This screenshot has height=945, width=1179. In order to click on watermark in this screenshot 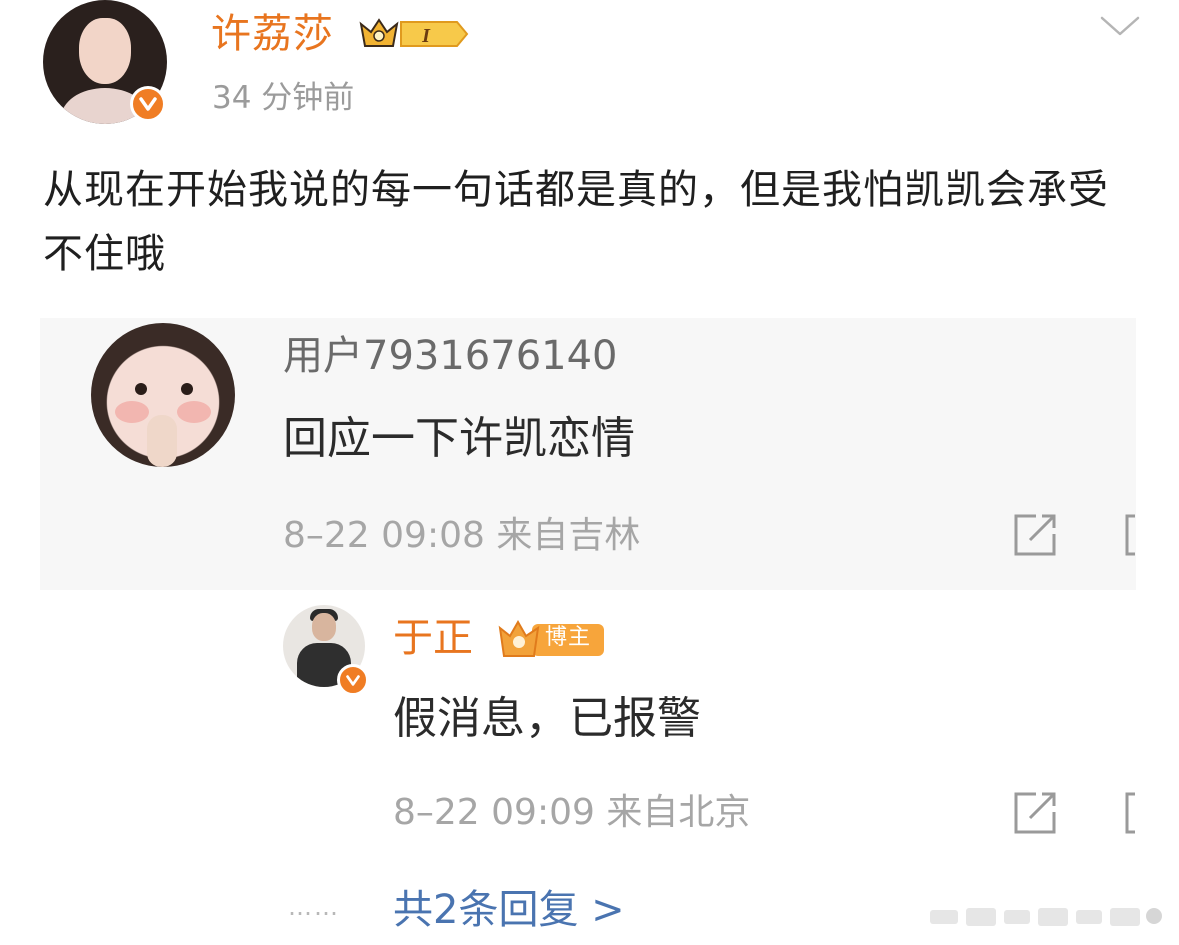, I will do `click(1046, 917)`.